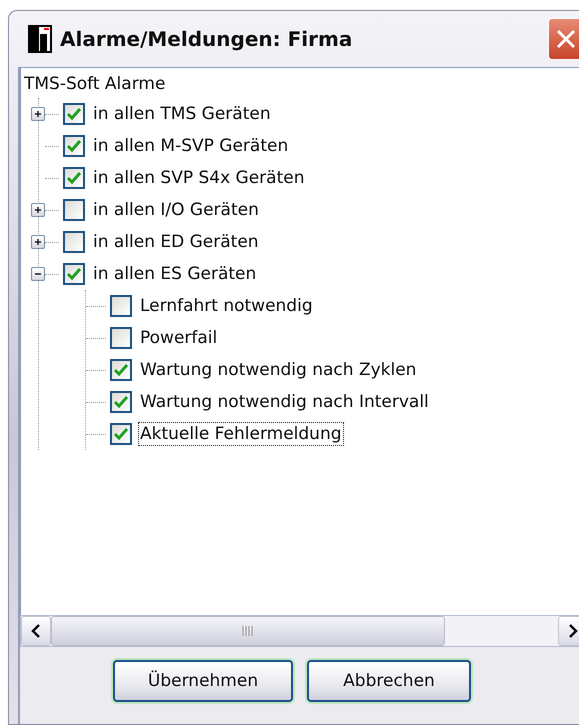  Describe the element at coordinates (95, 84) in the screenshot. I see `tree-root-label: TMS-Soft Alarme` at that location.